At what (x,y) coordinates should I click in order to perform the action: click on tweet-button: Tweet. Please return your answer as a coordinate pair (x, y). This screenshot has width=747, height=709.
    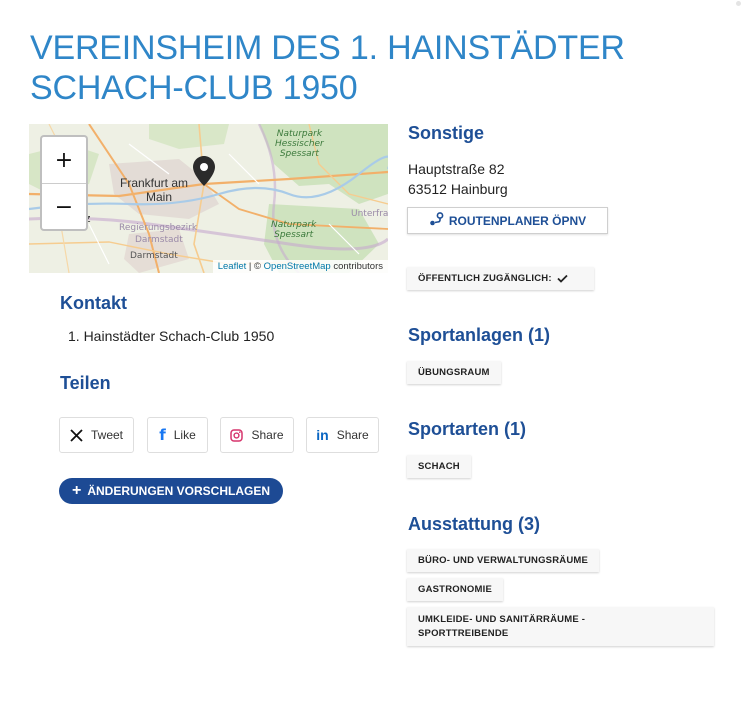
    Looking at the image, I should click on (96, 435).